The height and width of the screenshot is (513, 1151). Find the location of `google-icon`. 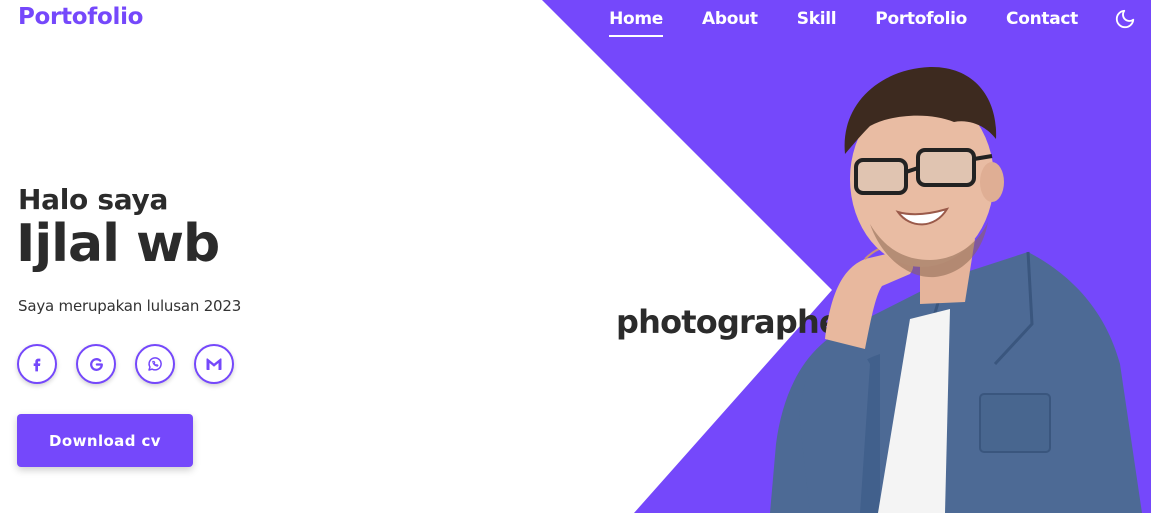

google-icon is located at coordinates (96, 364).